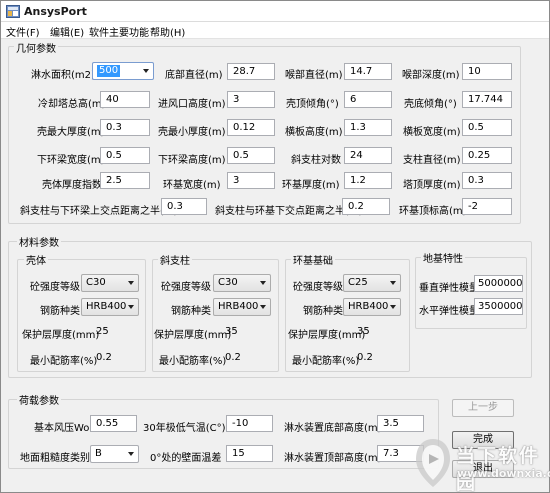  What do you see at coordinates (431, 75) in the screenshot?
I see `label-throat-depth: 喉部深度(m)` at bounding box center [431, 75].